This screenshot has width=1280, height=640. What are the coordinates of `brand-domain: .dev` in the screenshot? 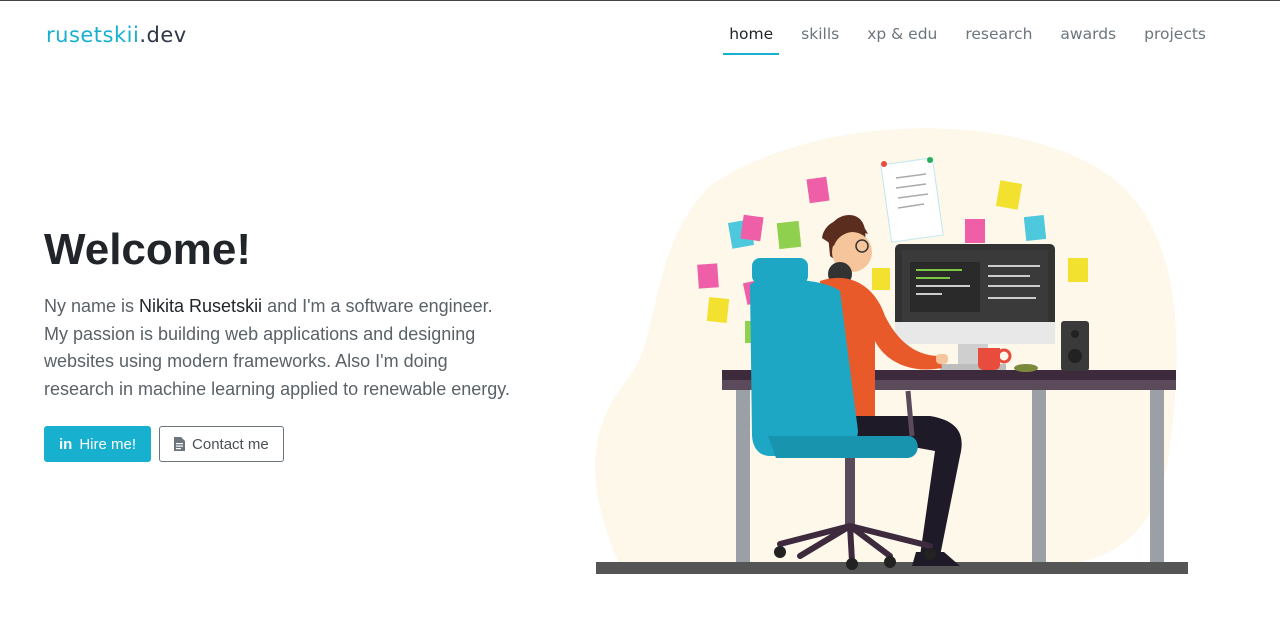 It's located at (163, 35).